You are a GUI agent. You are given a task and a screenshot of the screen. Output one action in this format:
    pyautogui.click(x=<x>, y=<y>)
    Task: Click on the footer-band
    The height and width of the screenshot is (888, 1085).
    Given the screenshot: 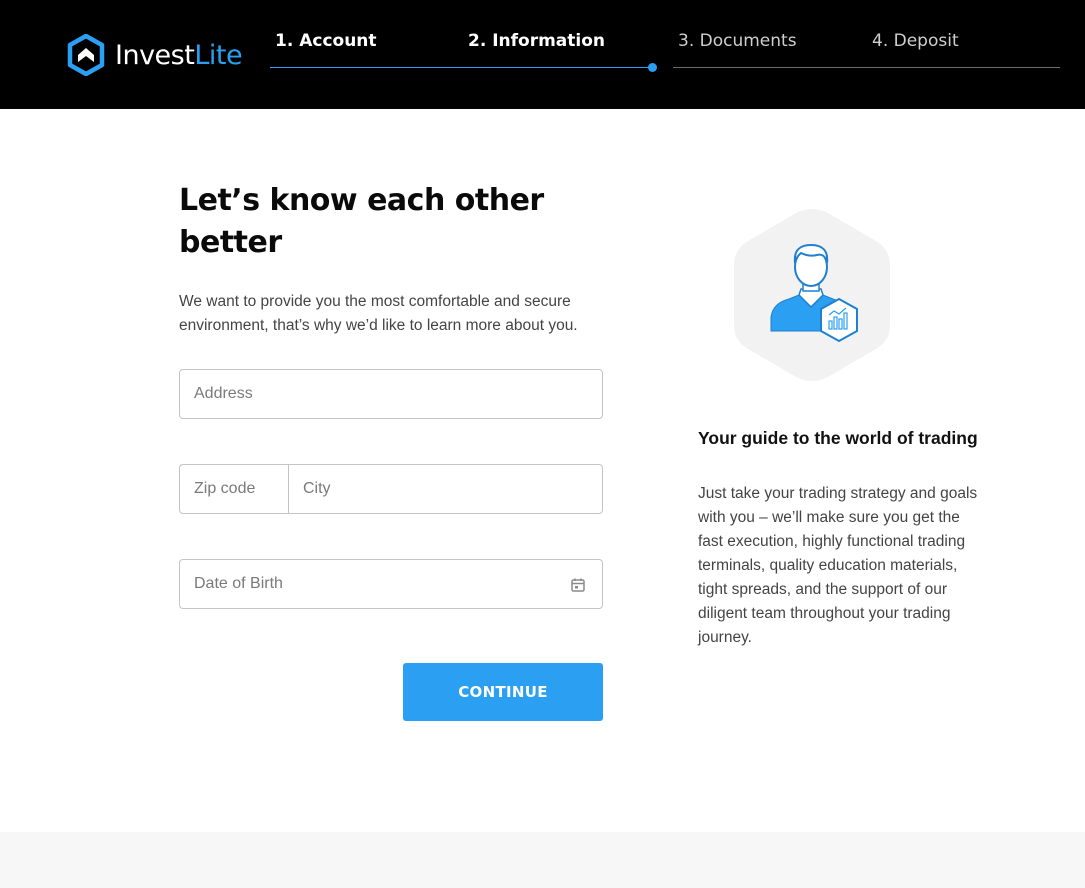 What is the action you would take?
    pyautogui.click(x=542, y=860)
    